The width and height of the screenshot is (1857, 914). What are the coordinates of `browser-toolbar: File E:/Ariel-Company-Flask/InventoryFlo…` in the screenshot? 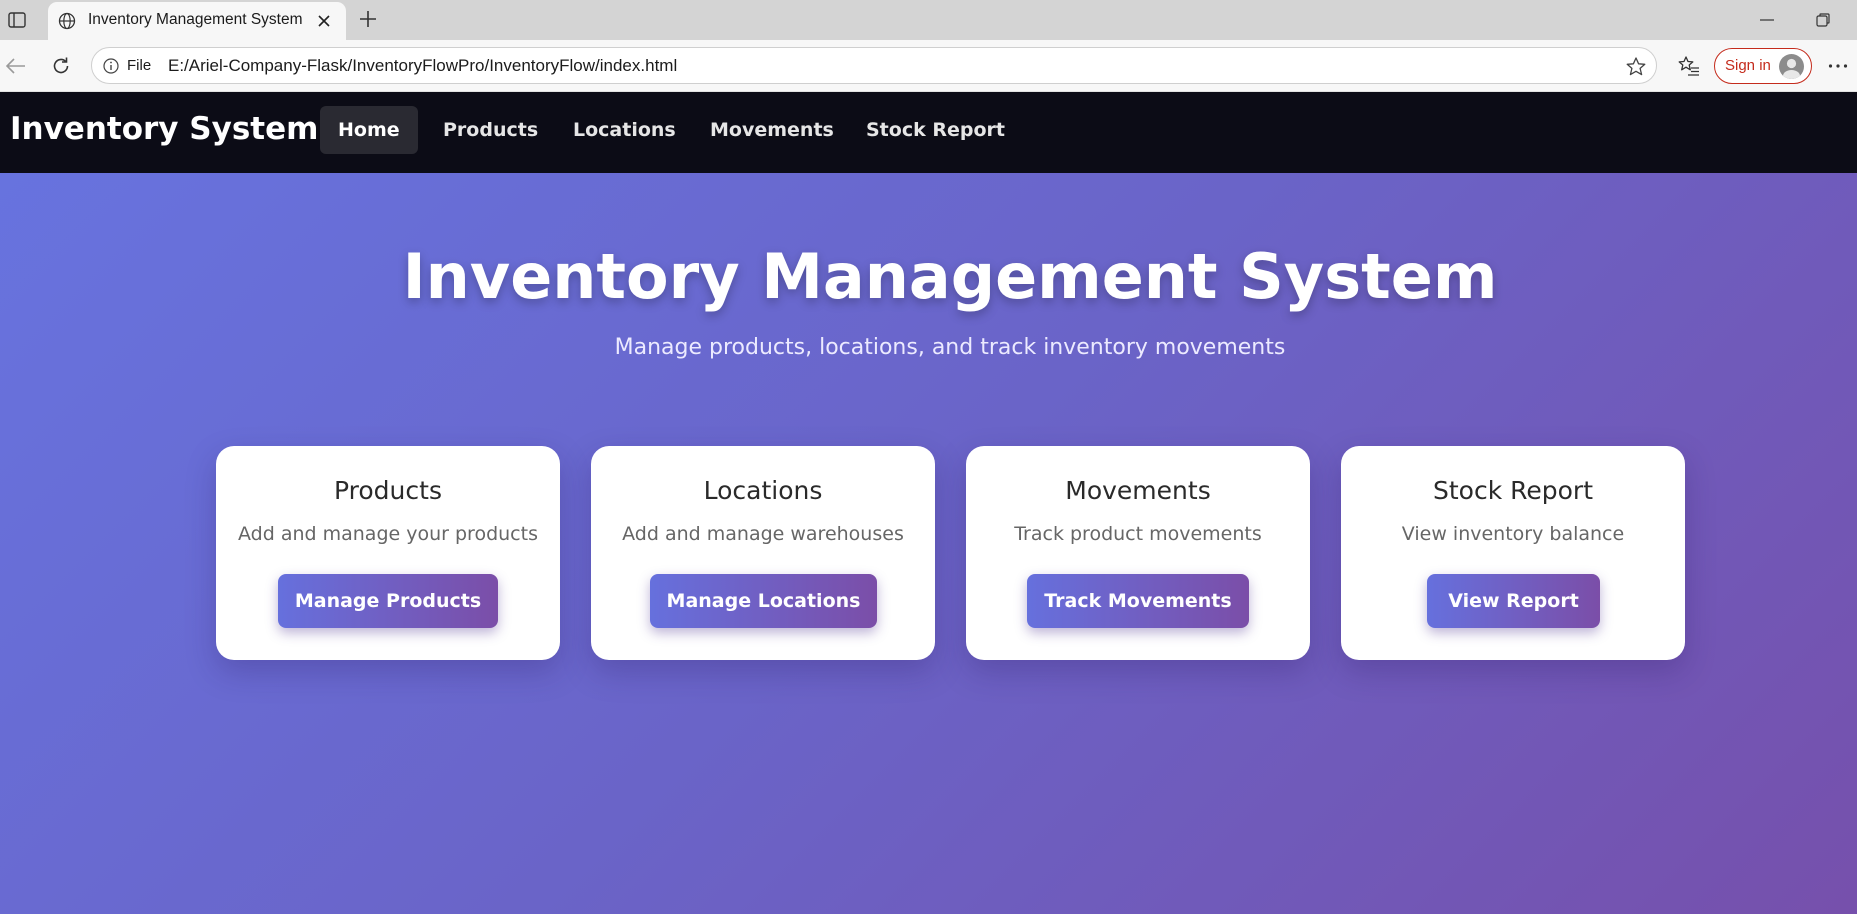 It's located at (928, 66).